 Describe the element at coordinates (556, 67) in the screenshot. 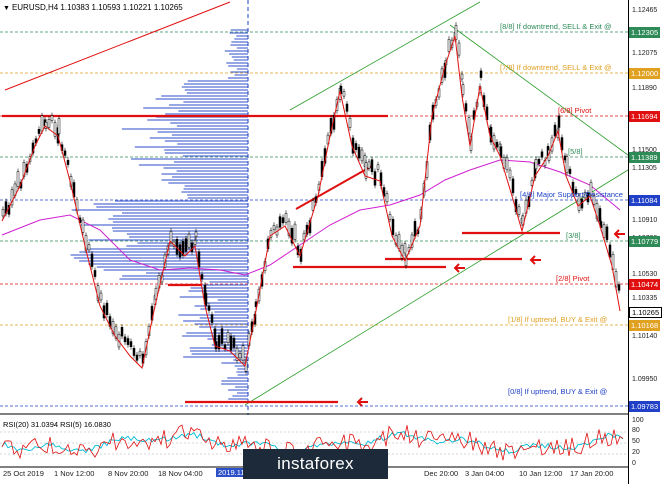

I see `level-label: [7/8] If downtrend, SELL & Exit @` at that location.